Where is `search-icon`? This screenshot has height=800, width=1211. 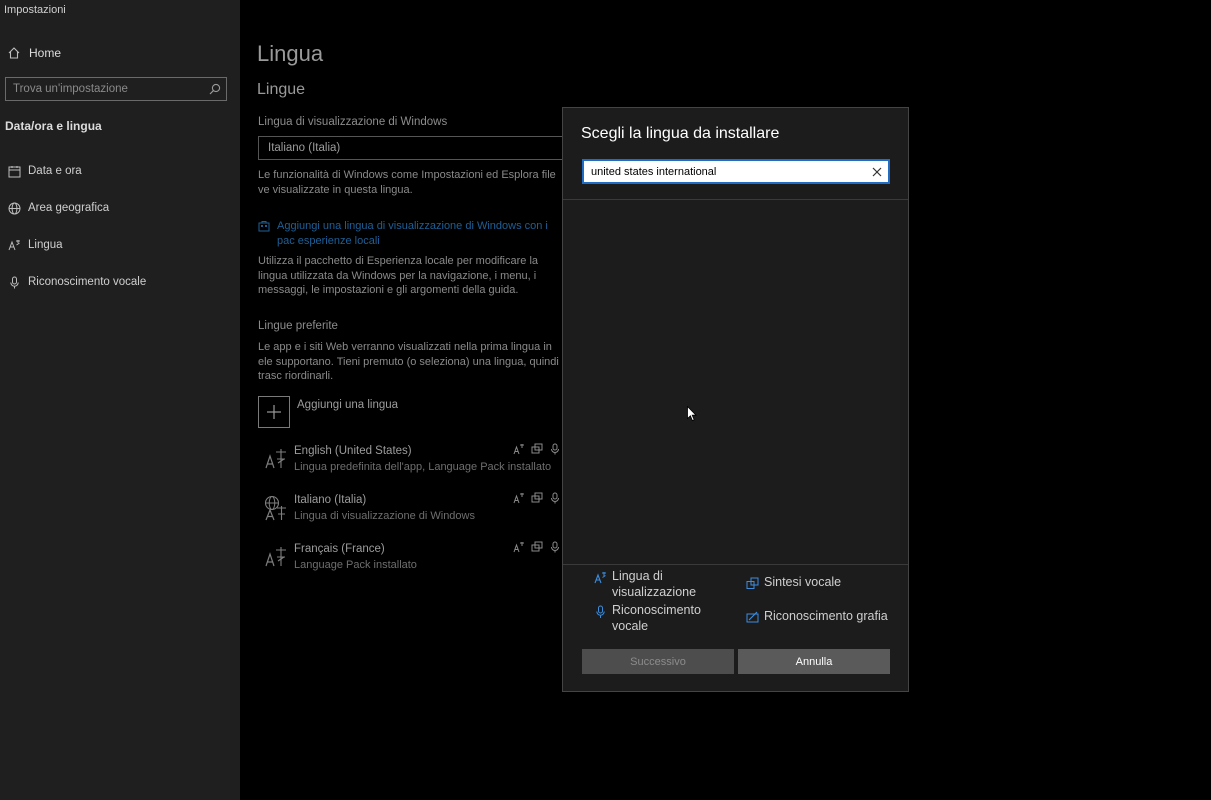 search-icon is located at coordinates (215, 89).